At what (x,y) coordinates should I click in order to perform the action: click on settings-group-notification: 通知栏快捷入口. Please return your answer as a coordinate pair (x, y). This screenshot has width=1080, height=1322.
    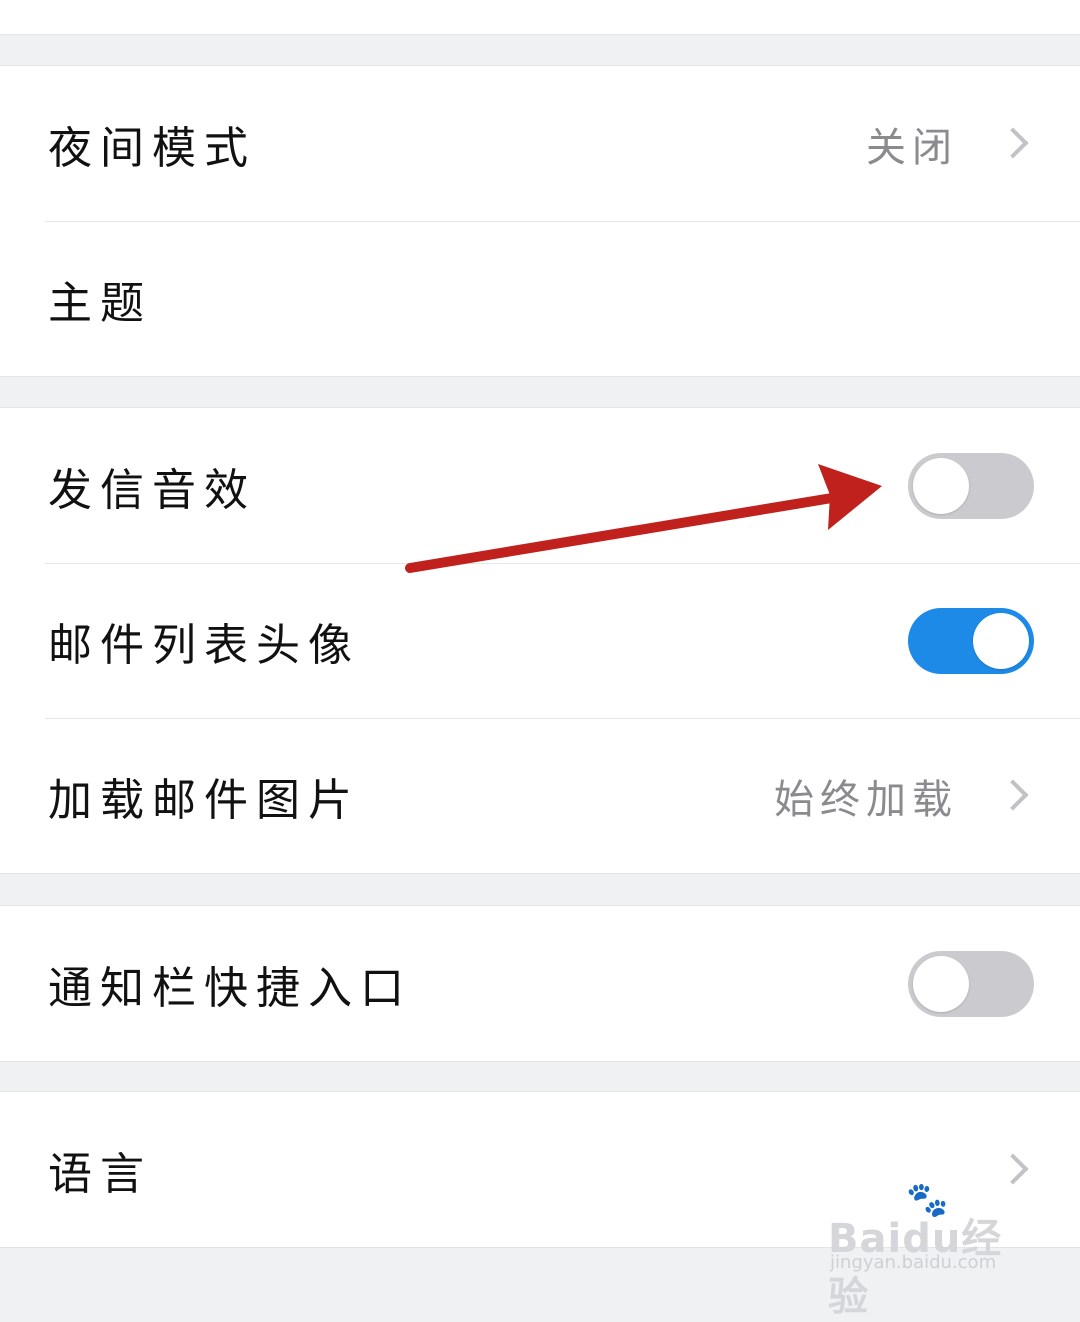
    Looking at the image, I should click on (540, 983).